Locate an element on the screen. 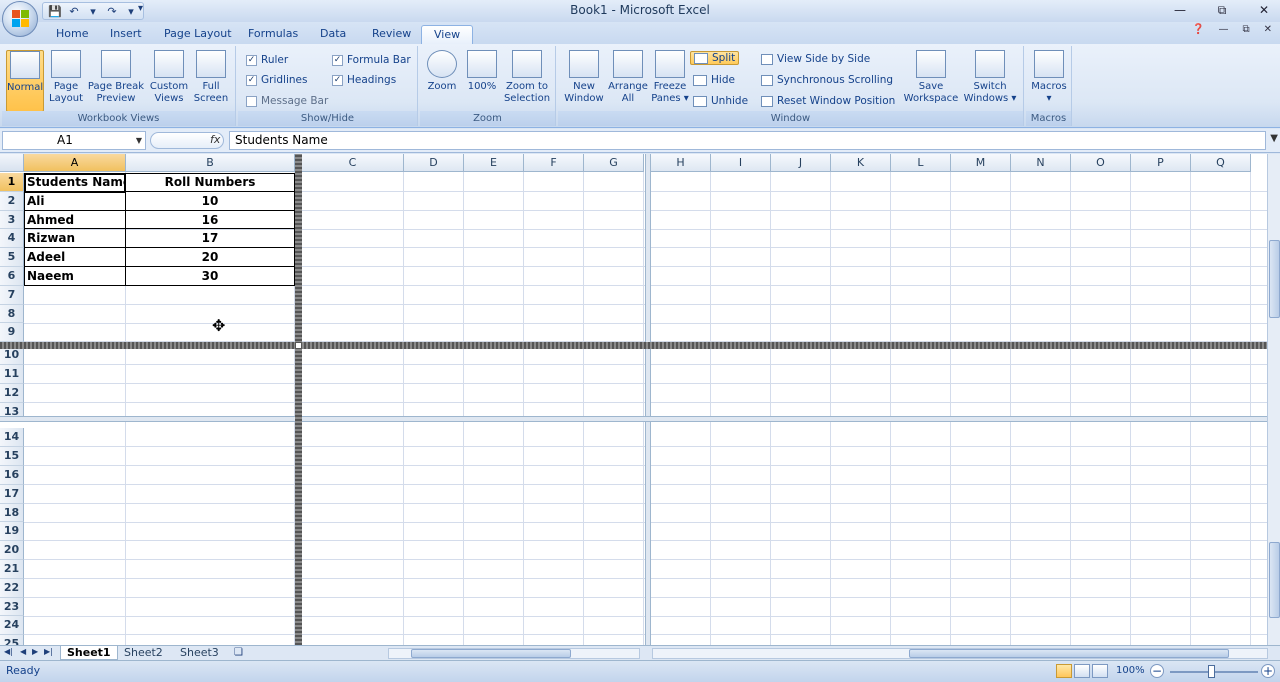 The height and width of the screenshot is (682, 1280). insert-function-icon: fx is located at coordinates (215, 139).